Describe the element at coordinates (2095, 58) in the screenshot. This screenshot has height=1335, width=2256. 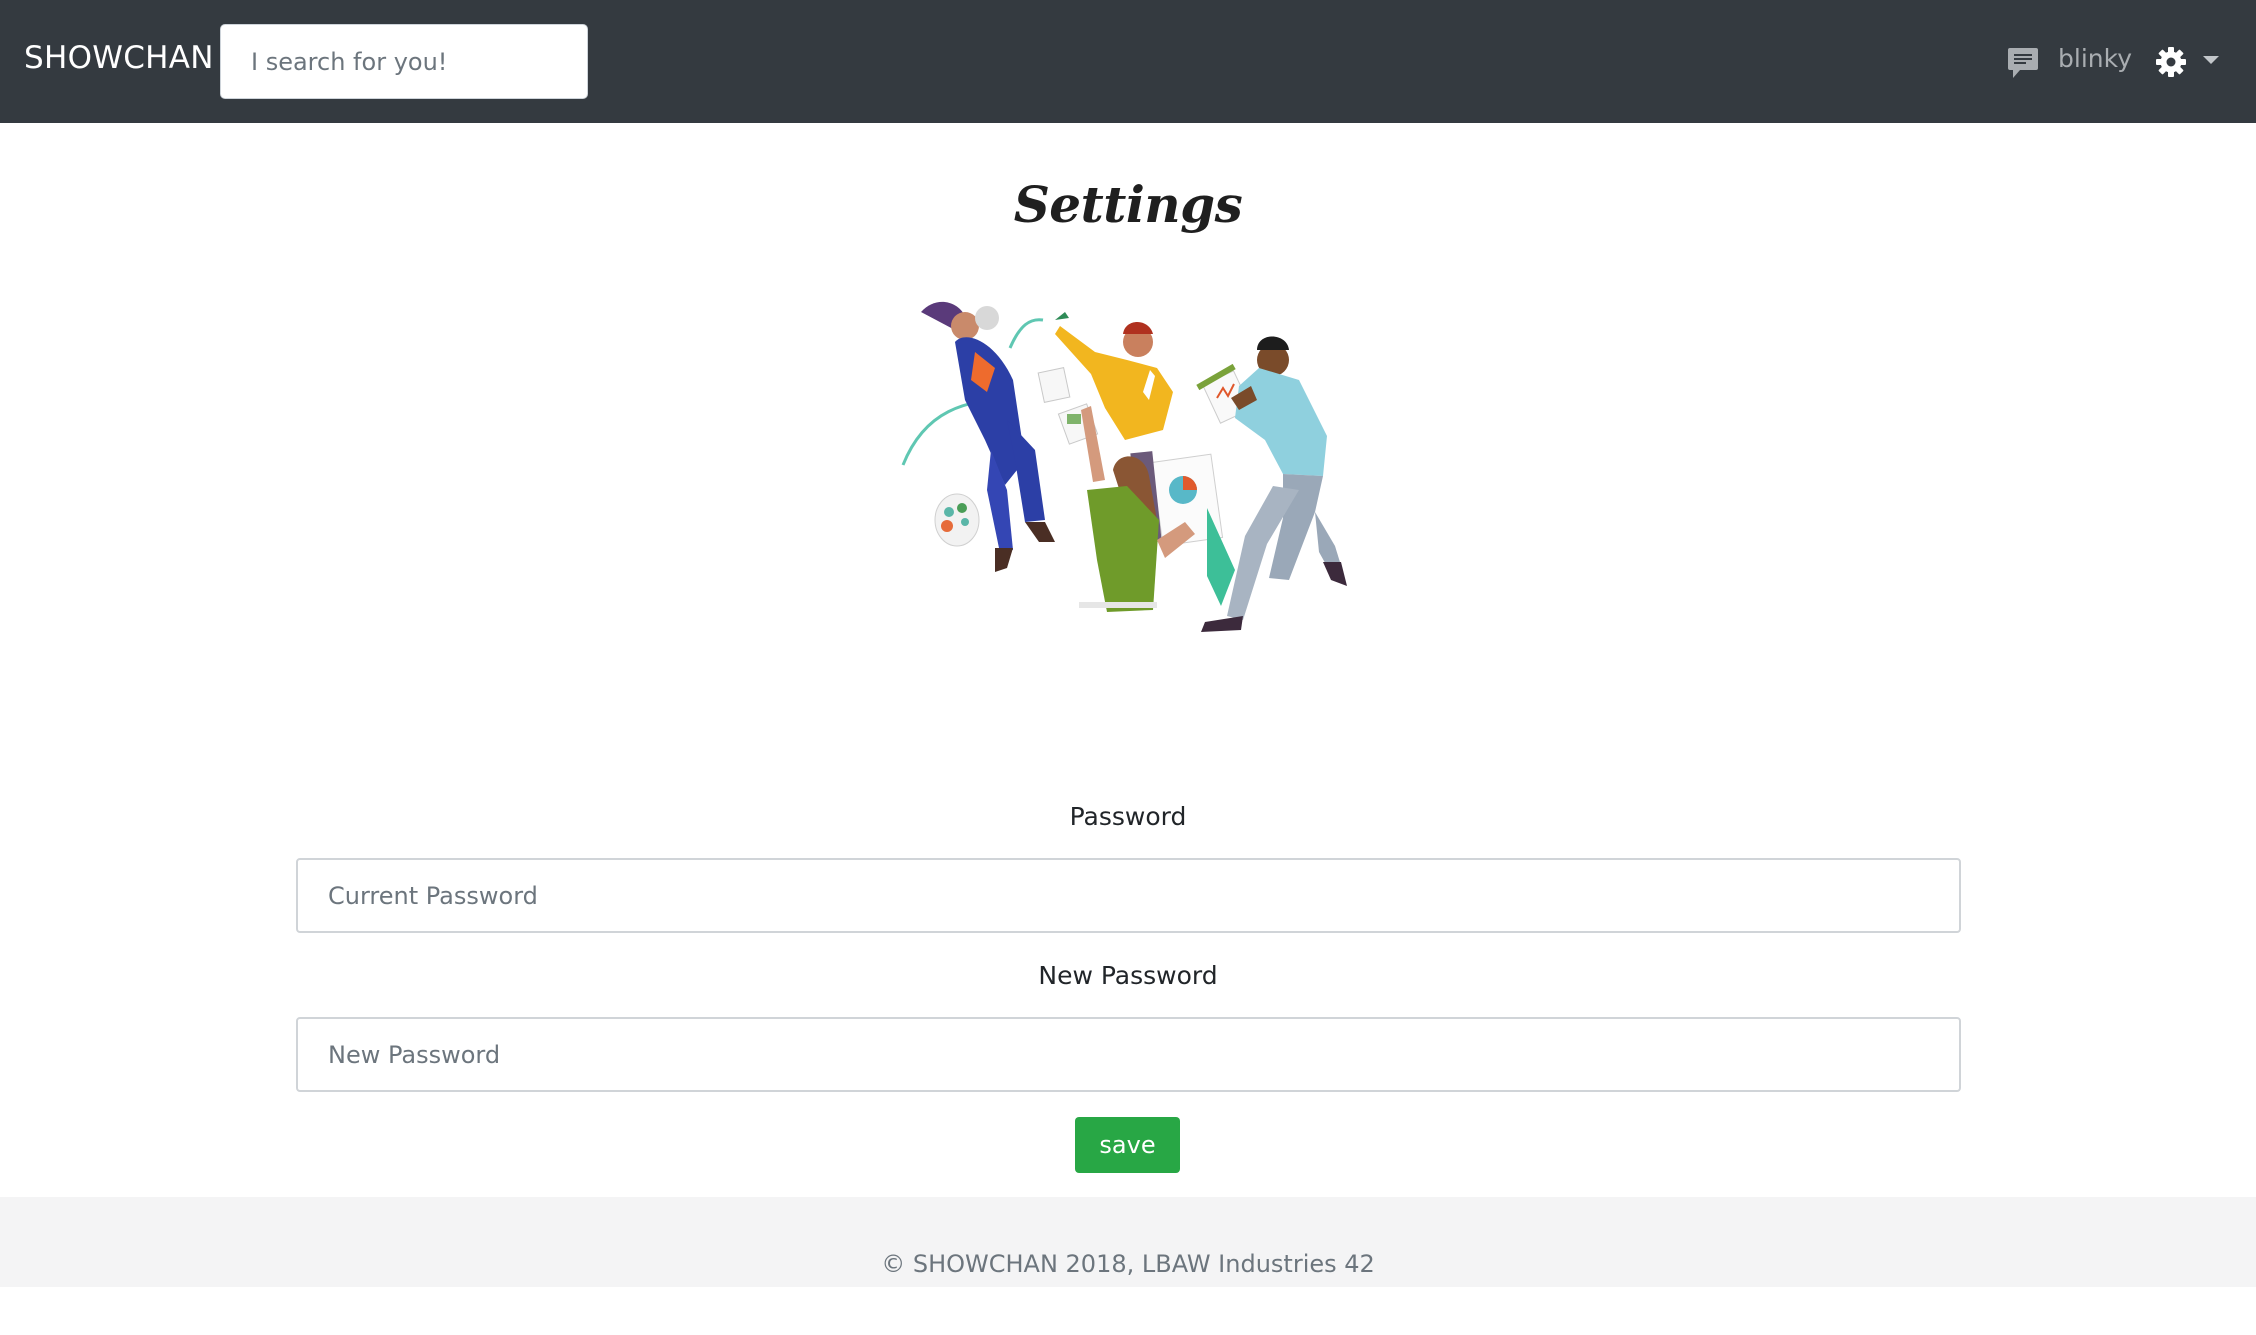
I see `username-link: blinky` at that location.